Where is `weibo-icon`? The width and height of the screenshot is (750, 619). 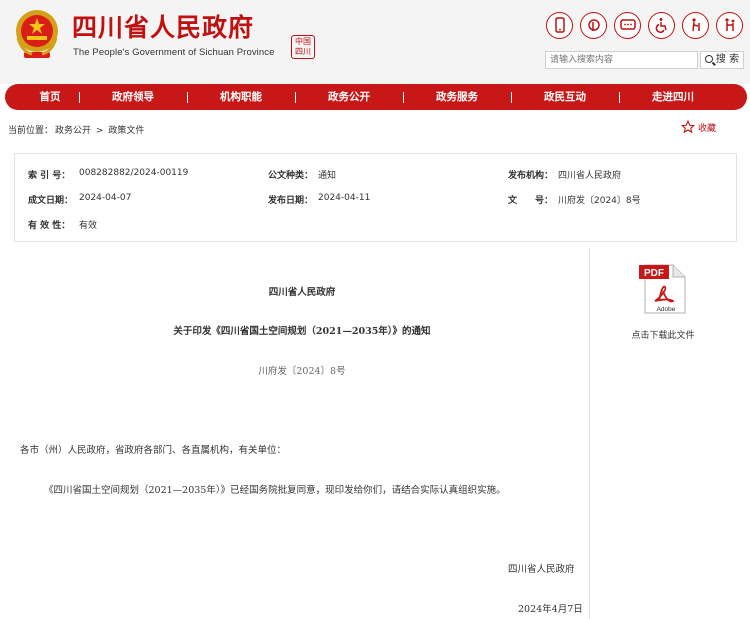 weibo-icon is located at coordinates (593, 25).